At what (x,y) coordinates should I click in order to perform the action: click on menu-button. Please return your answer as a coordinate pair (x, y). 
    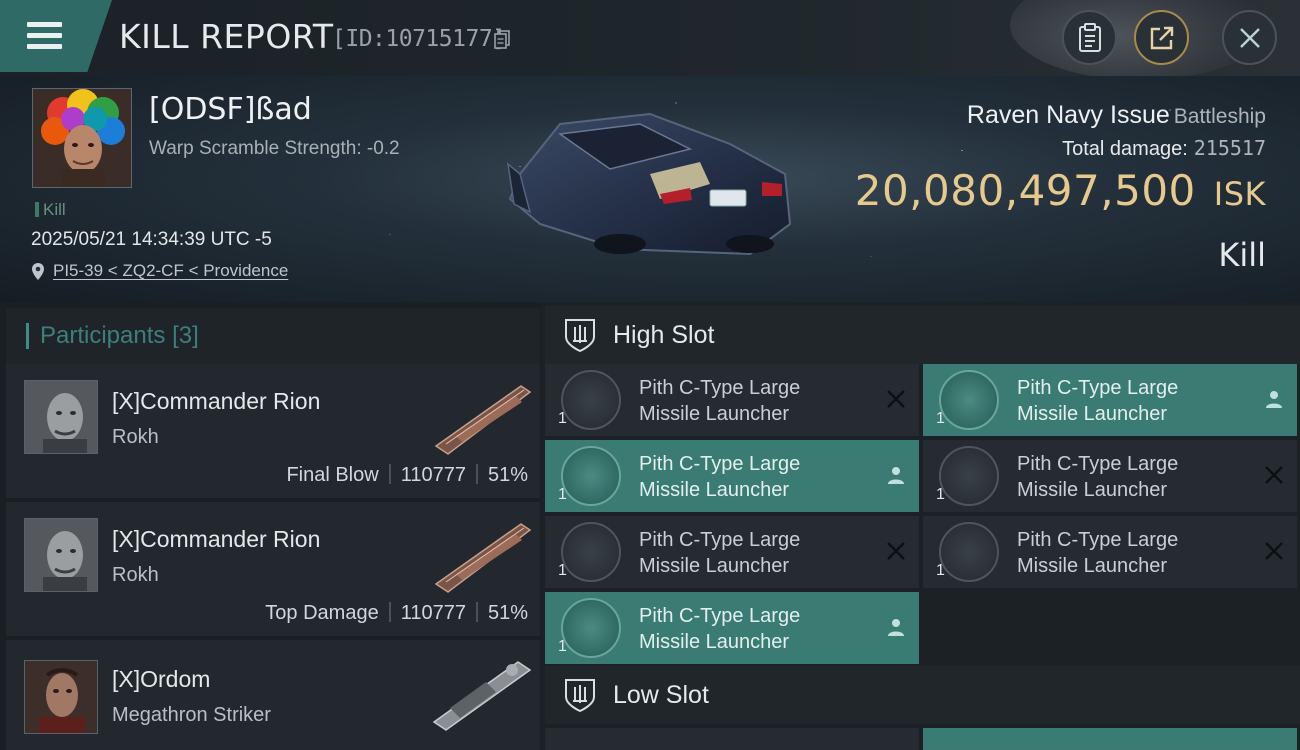
    Looking at the image, I should click on (56, 36).